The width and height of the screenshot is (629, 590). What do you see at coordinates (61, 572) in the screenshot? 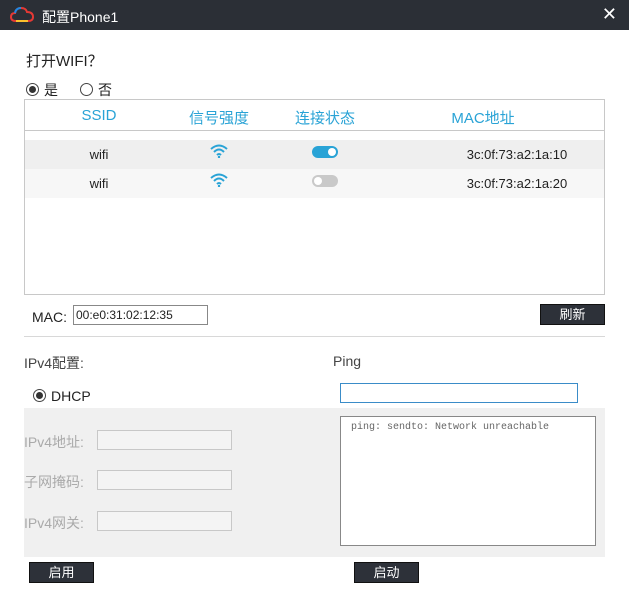
I see `enable-button: 启用` at bounding box center [61, 572].